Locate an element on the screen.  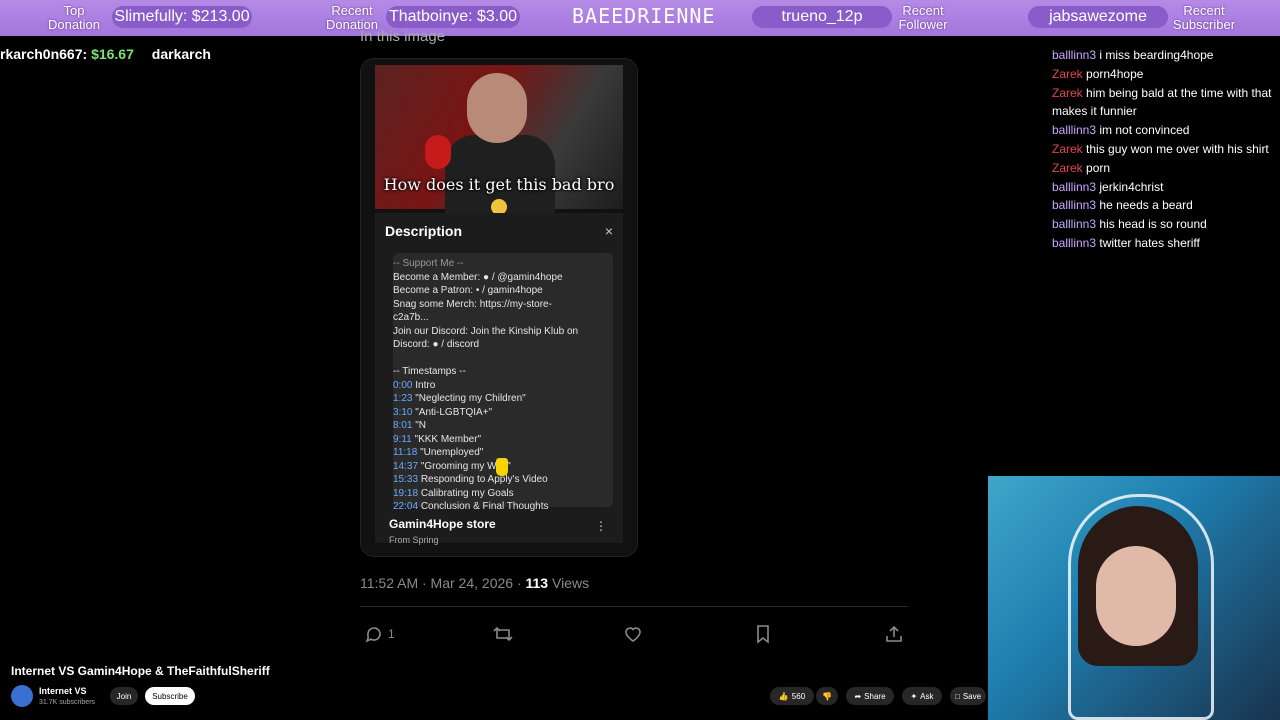
timestamp-row: 19:18 Calibrating my Goals is located at coordinates (503, 494).